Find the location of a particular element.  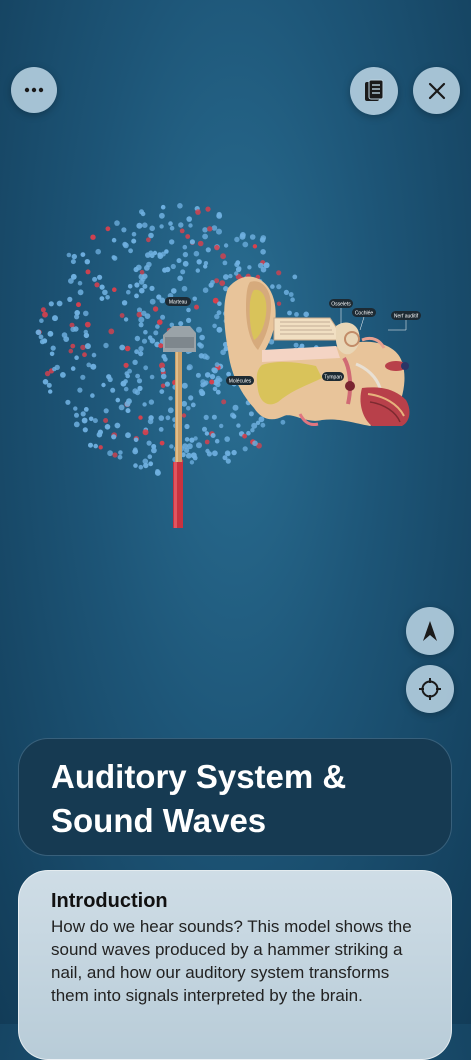

label-molecules: Molécules is located at coordinates (240, 380).